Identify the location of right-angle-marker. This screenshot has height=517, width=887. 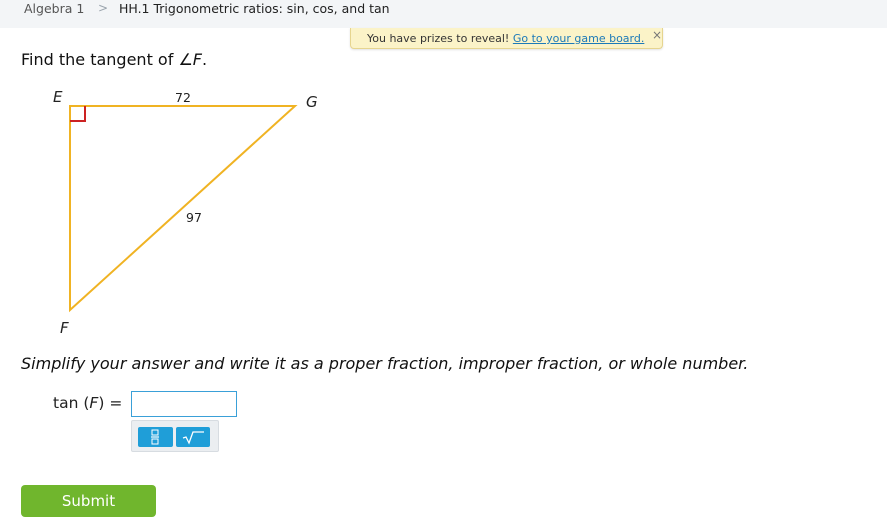
(78, 114).